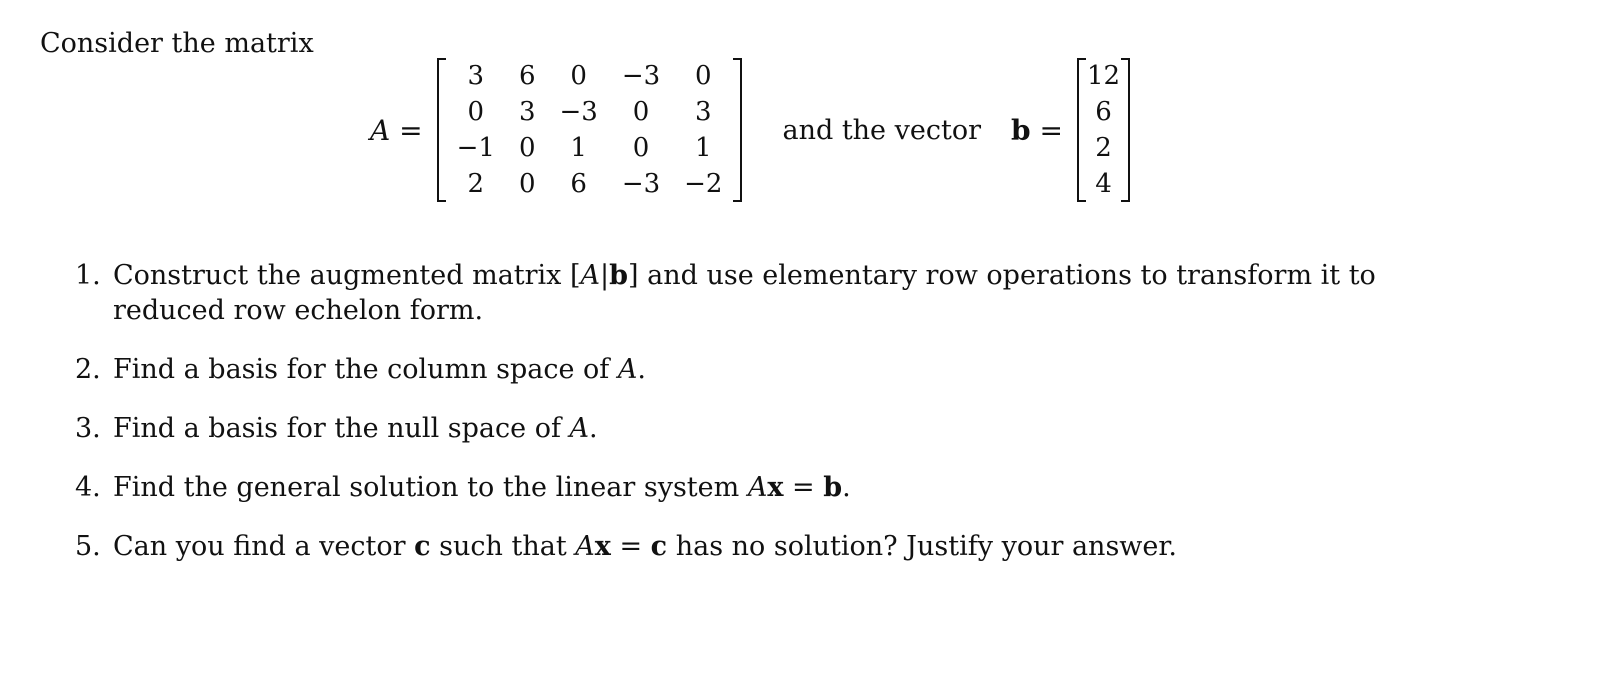 The height and width of the screenshot is (675, 1608). Describe the element at coordinates (88, 428) in the screenshot. I see `question-number: 3.` at that location.